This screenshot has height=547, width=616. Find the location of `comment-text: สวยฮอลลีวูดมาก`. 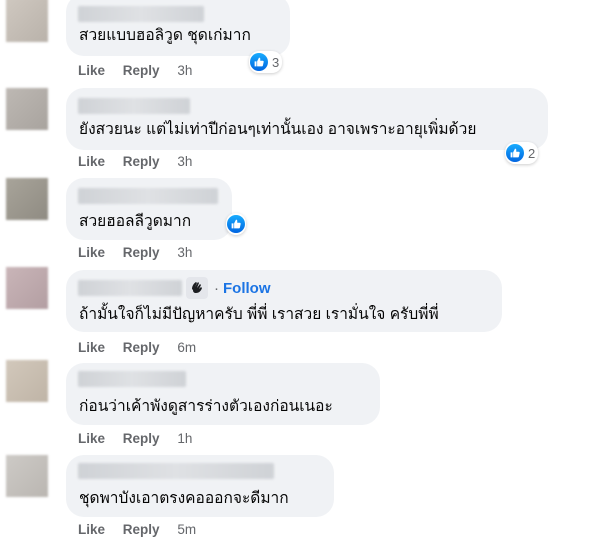

comment-text: สวยฮอลลีวูดมาก is located at coordinates (135, 221).